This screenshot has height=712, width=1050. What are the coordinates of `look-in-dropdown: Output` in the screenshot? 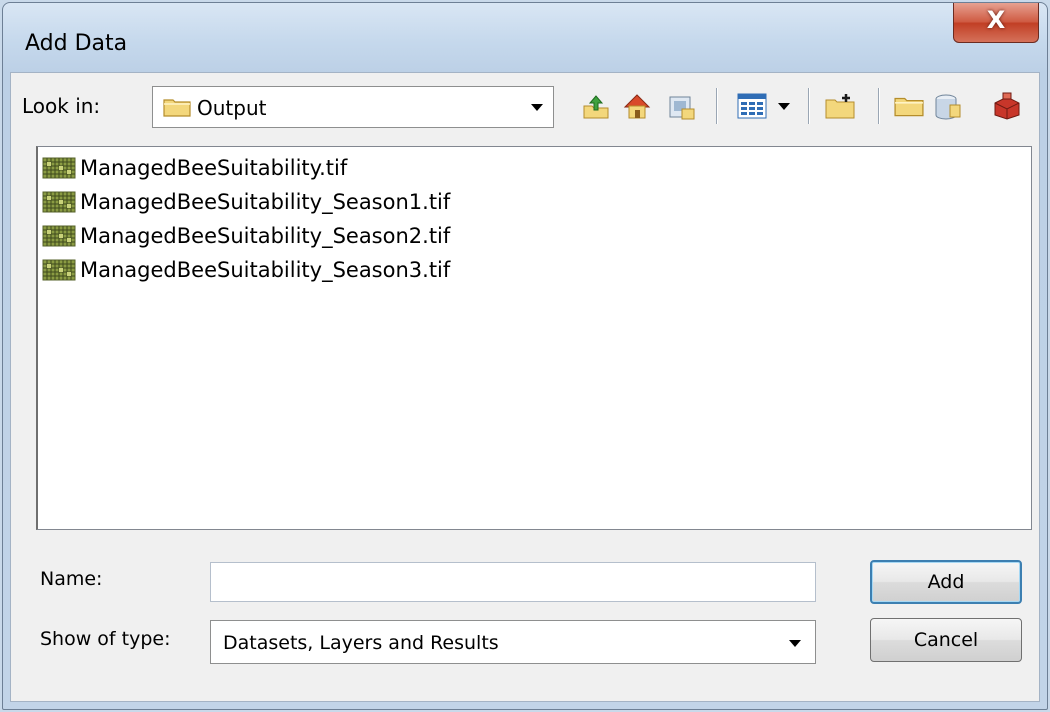 It's located at (353, 107).